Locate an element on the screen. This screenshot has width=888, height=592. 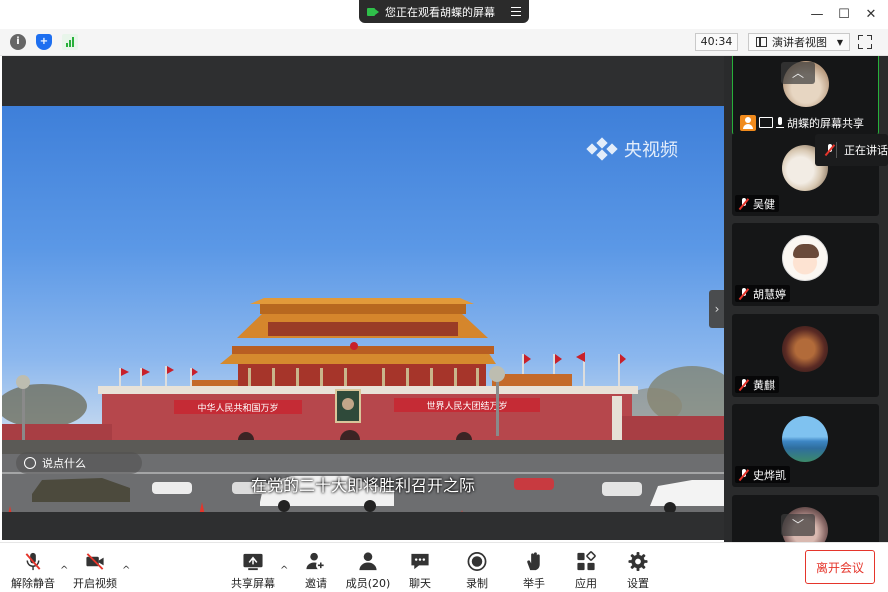
unmute-label: 解除静音 is located at coordinates (33, 583).